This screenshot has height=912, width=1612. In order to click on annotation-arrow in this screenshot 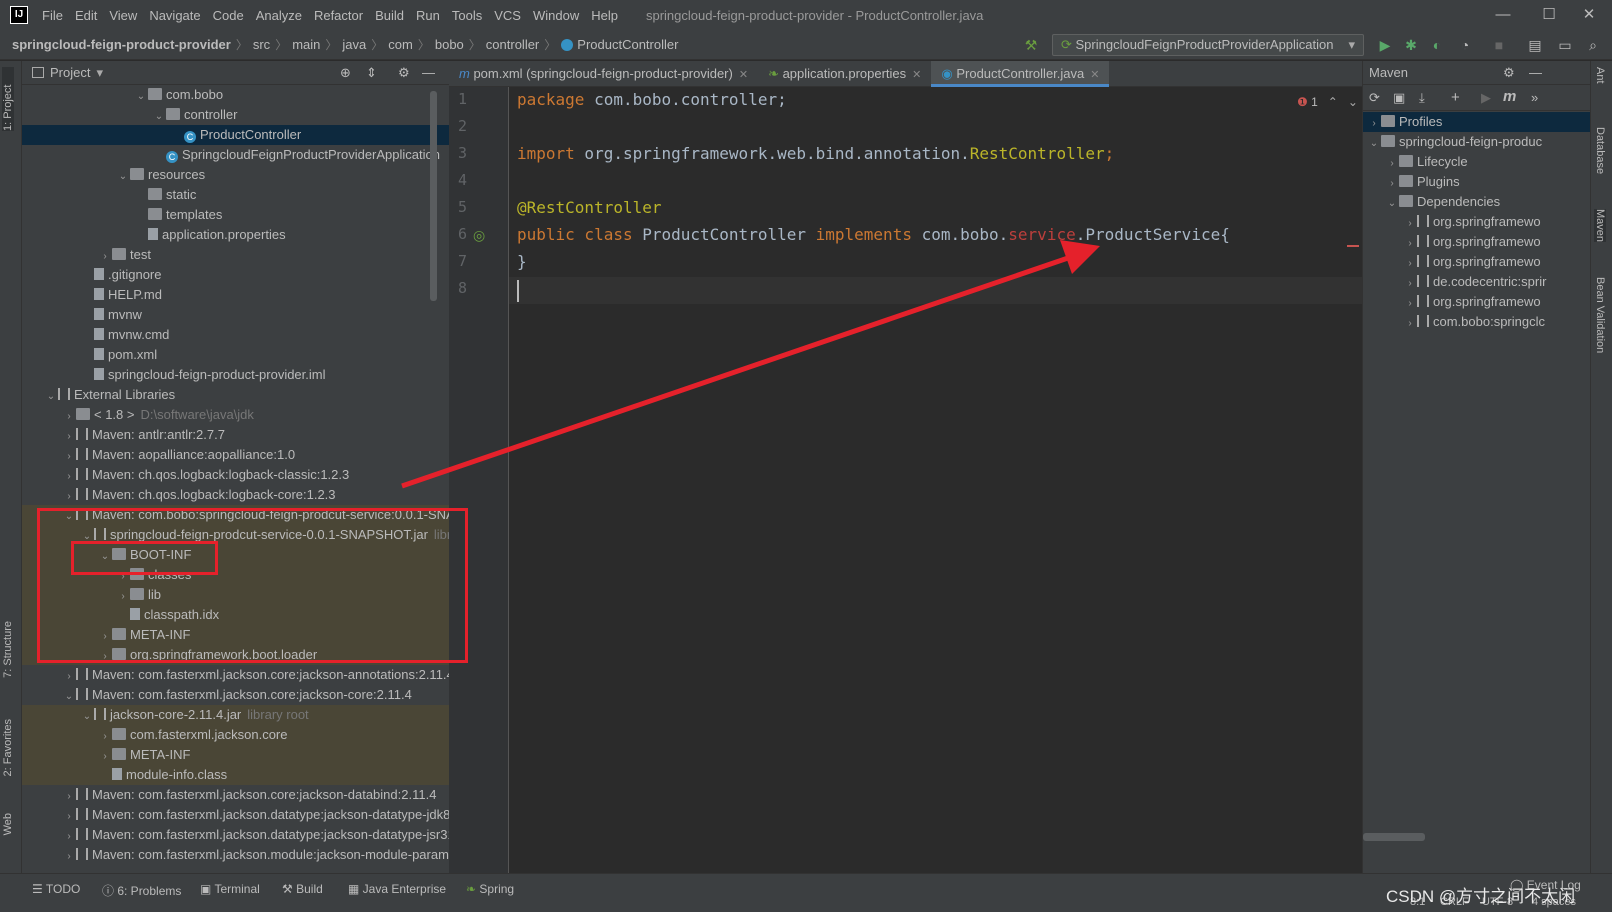, I will do `click(750, 364)`.